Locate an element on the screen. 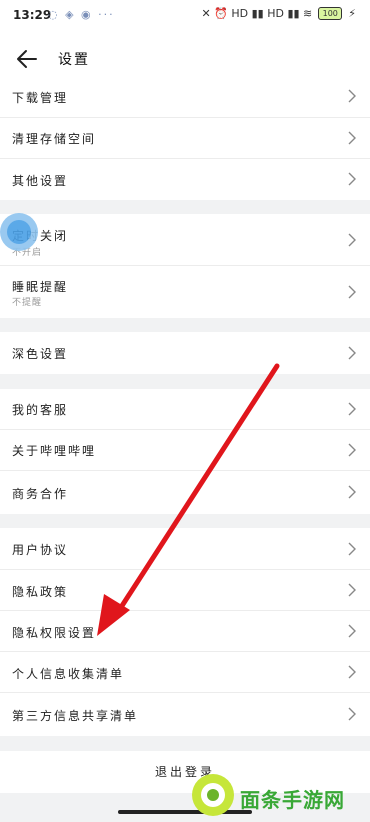  settings-item-privacy-policy: 隐私政策 is located at coordinates (185, 590).